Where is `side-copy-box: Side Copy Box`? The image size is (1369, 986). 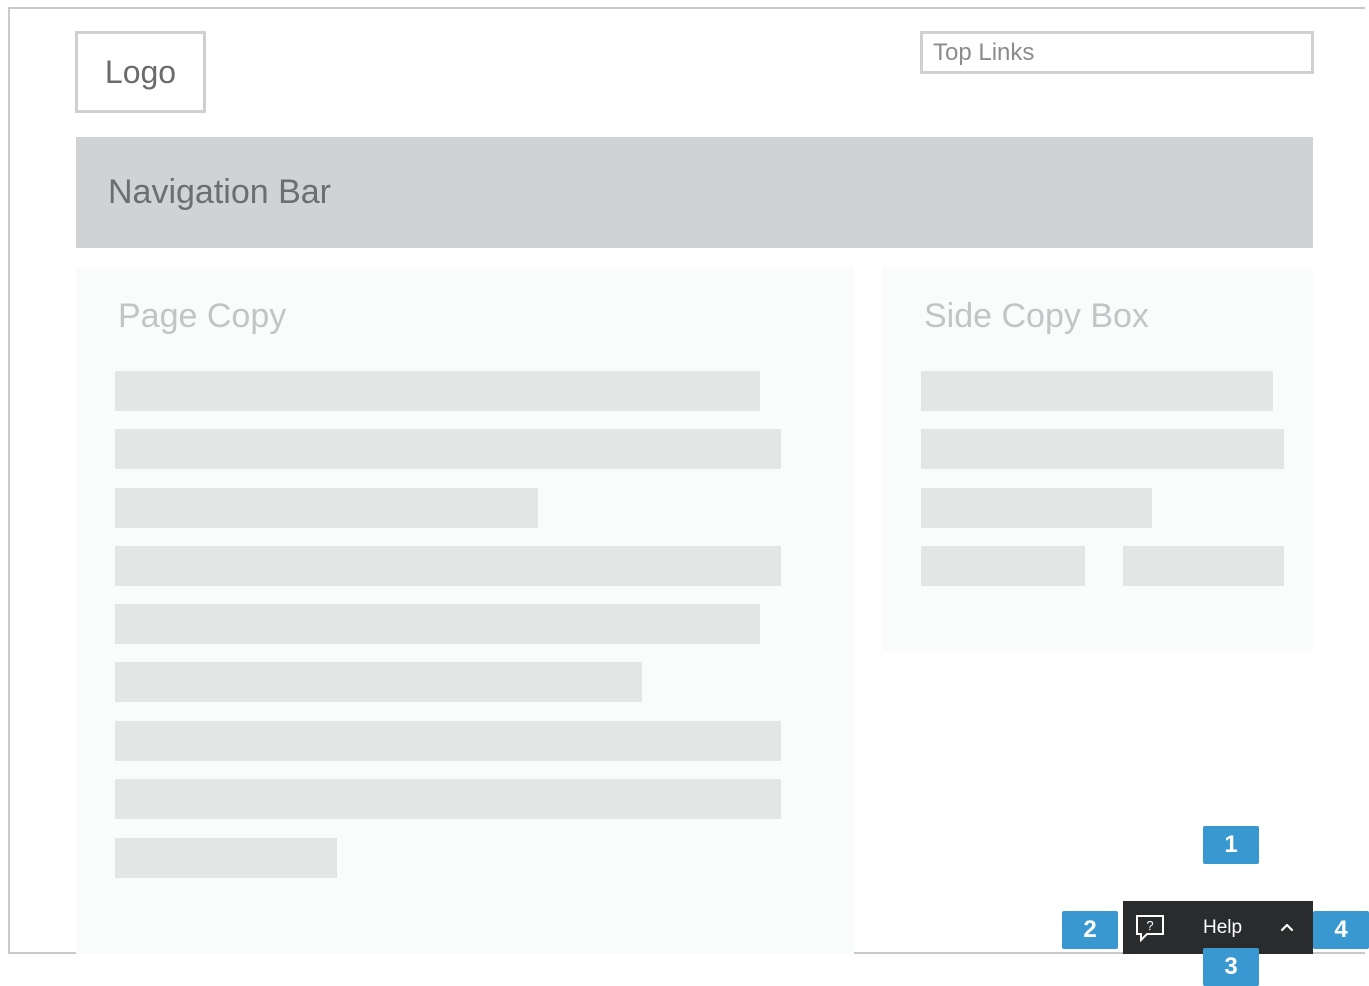
side-copy-box: Side Copy Box is located at coordinates (1097, 459).